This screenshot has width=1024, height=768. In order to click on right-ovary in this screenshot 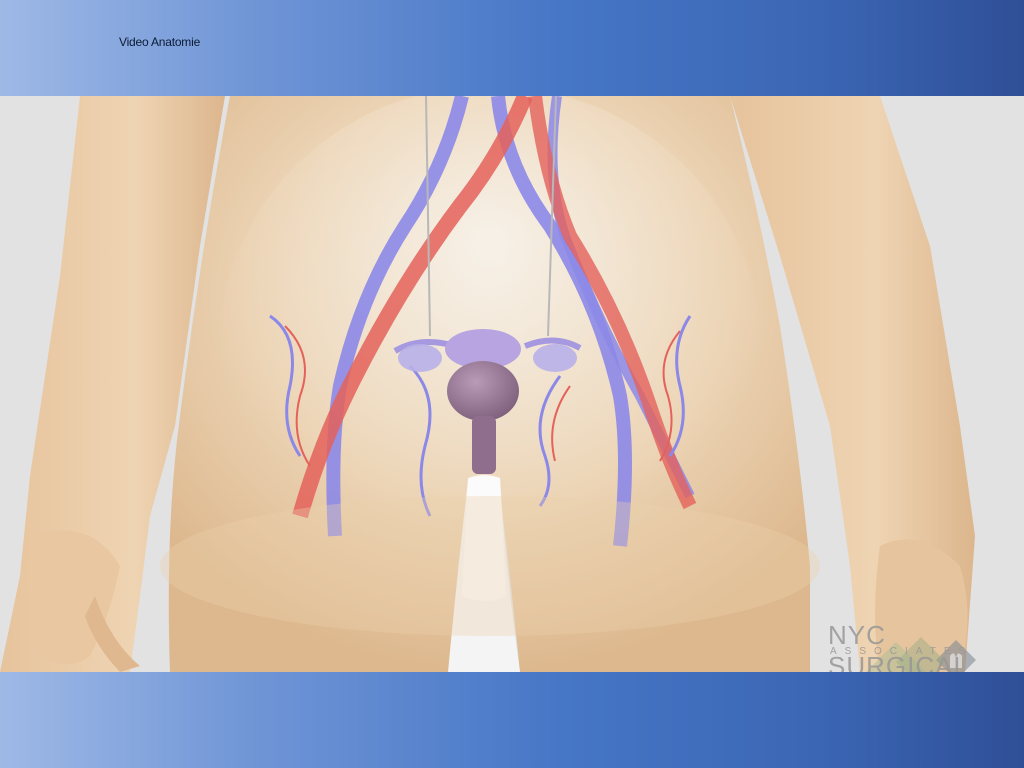, I will do `click(555, 358)`.